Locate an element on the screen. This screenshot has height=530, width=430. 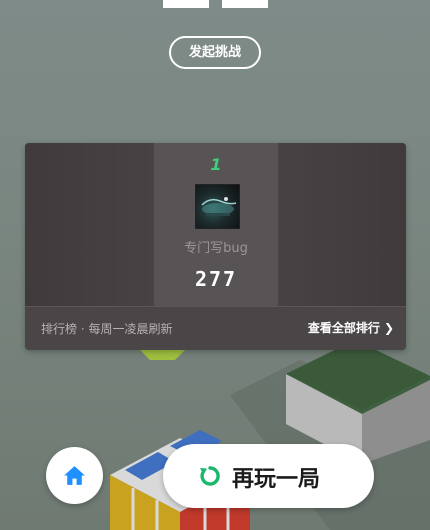
replay-icon is located at coordinates (210, 476).